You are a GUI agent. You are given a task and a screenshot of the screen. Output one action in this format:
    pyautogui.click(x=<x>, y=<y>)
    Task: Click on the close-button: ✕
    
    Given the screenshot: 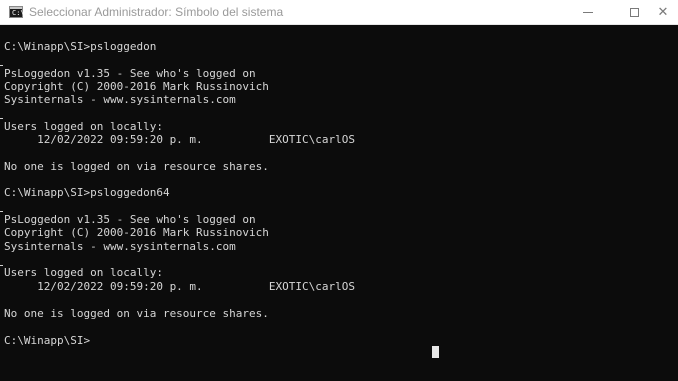 What is the action you would take?
    pyautogui.click(x=663, y=12)
    